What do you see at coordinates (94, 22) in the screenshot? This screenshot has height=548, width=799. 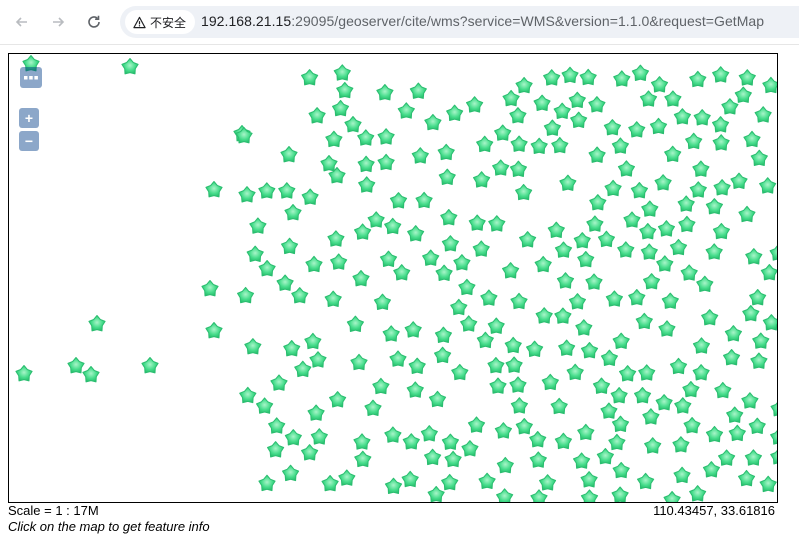 I see `reload-button` at bounding box center [94, 22].